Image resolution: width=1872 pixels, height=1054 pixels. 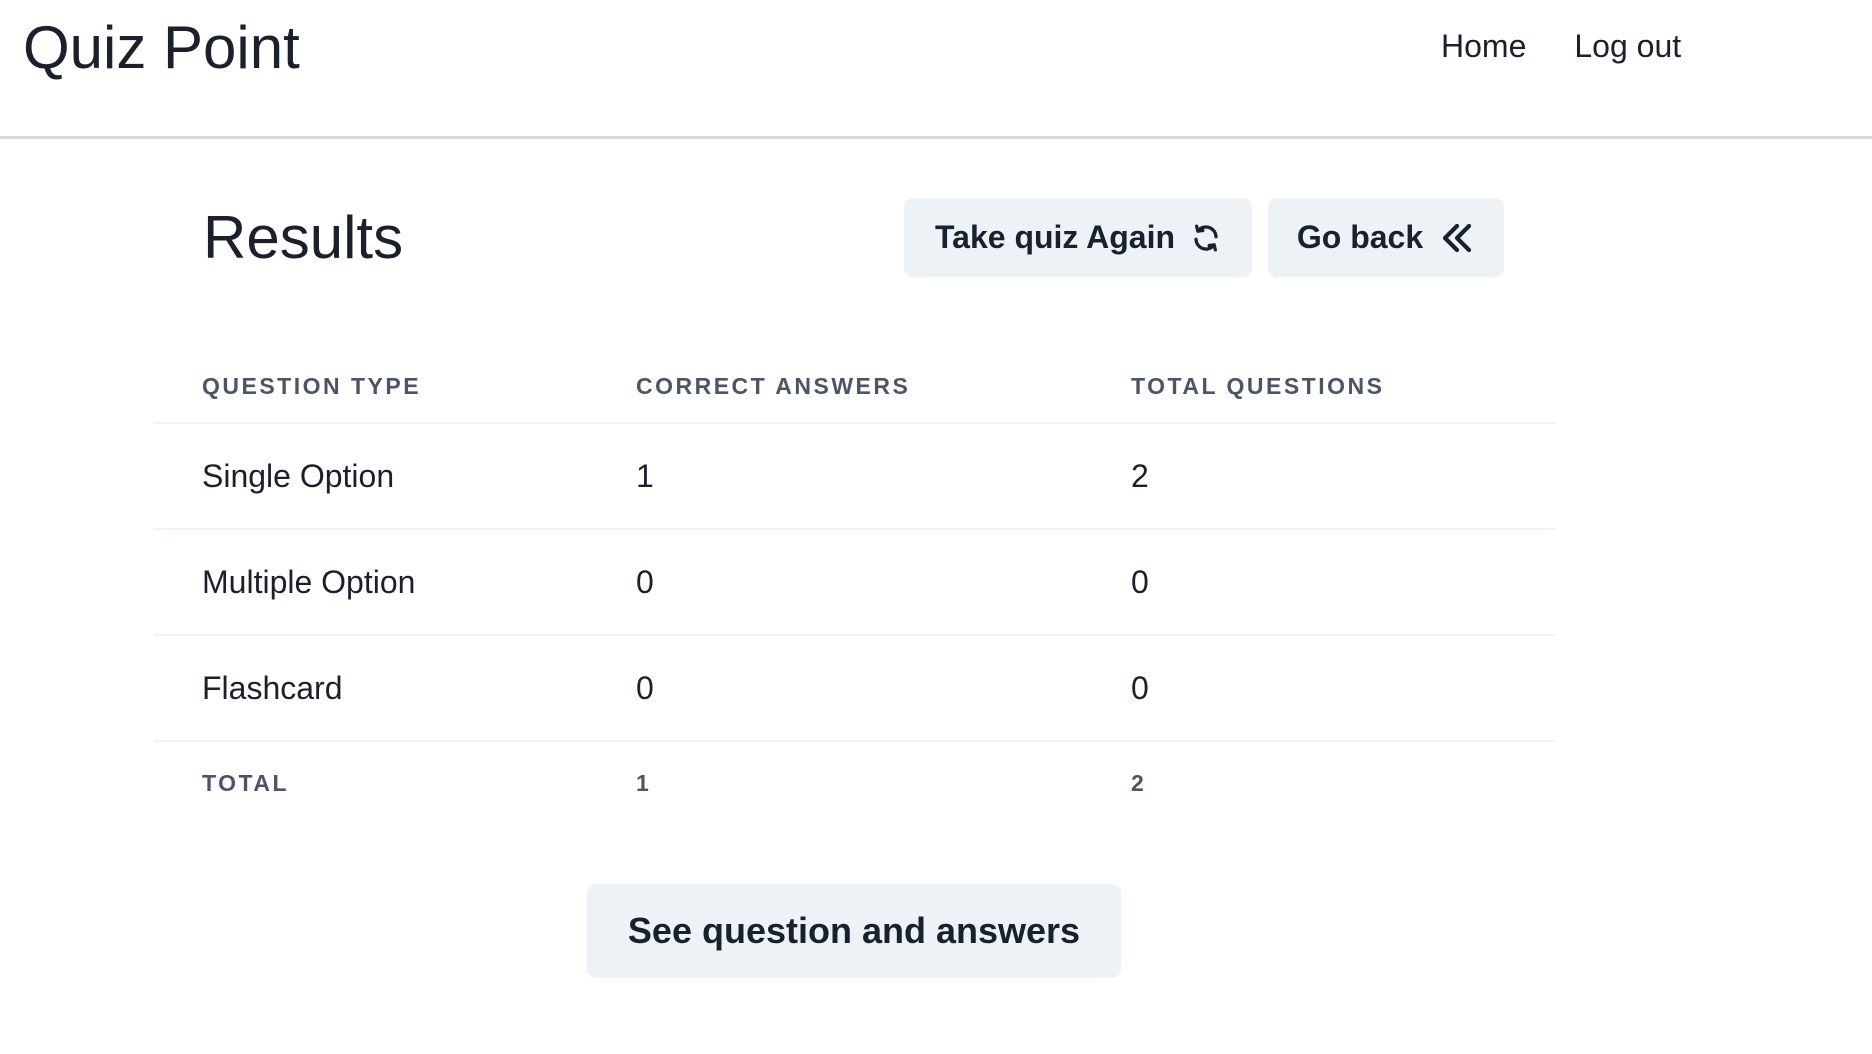 What do you see at coordinates (1360, 237) in the screenshot?
I see `go-back-label: Go back` at bounding box center [1360, 237].